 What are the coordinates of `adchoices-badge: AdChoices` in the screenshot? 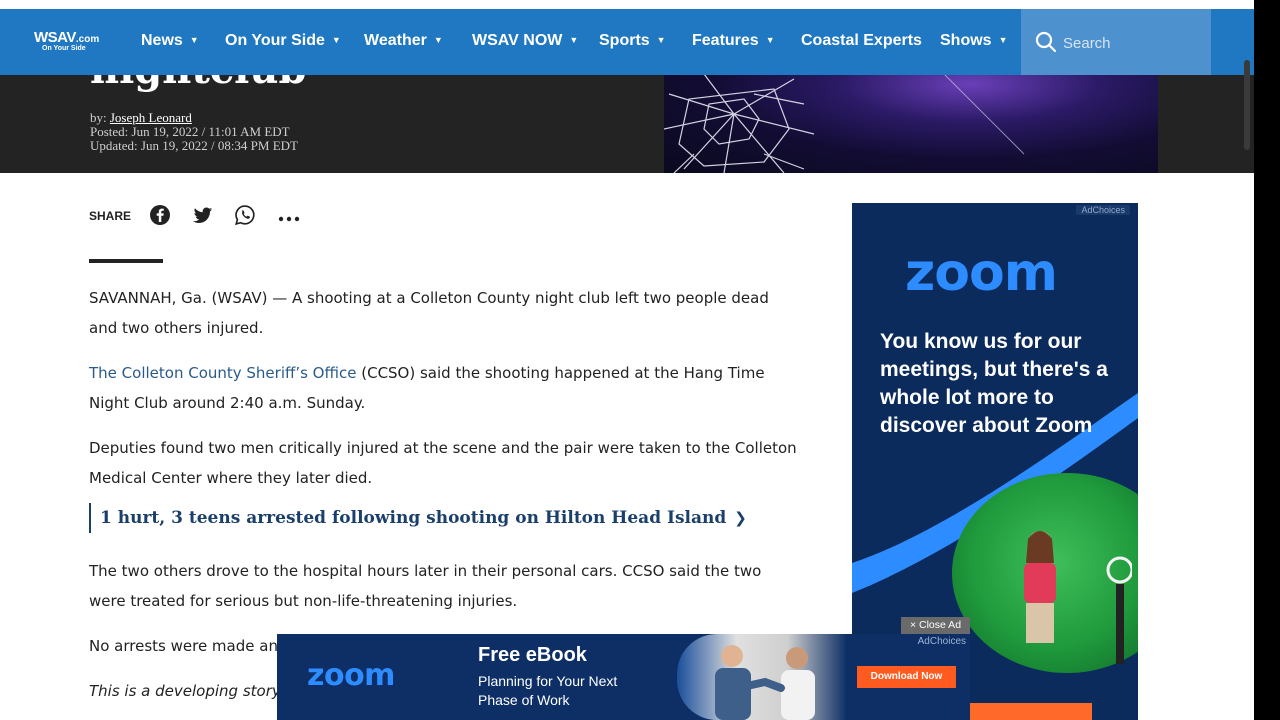 It's located at (942, 641).